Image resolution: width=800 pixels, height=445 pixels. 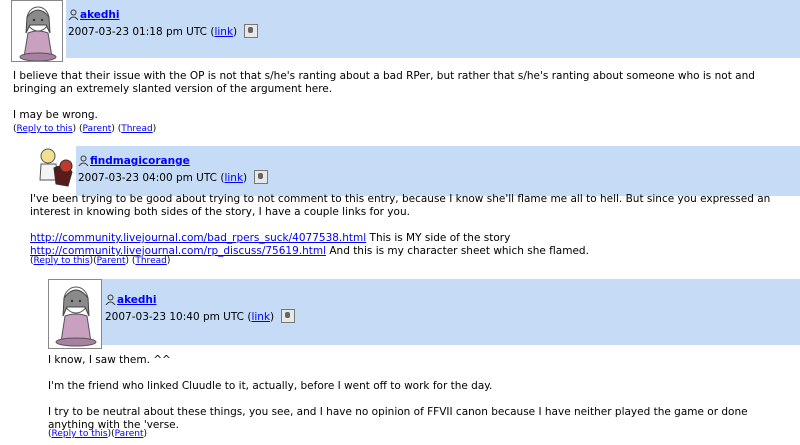 I want to click on comment-actions: (Reply to this) (Parent) (Thread), so click(x=85, y=129).